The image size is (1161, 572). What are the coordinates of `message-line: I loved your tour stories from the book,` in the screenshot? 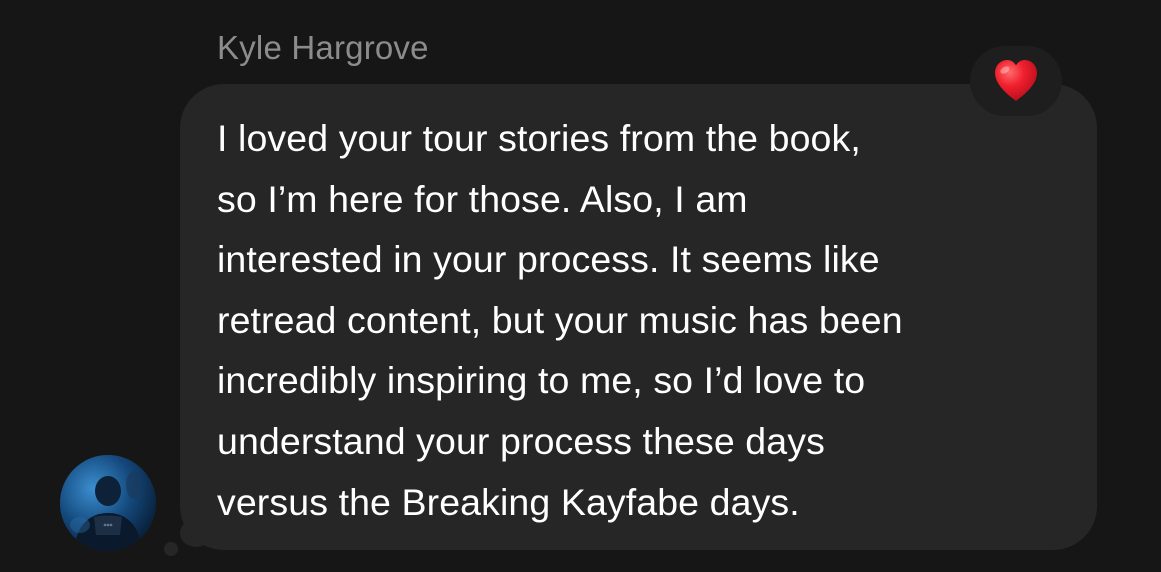 It's located at (539, 138).